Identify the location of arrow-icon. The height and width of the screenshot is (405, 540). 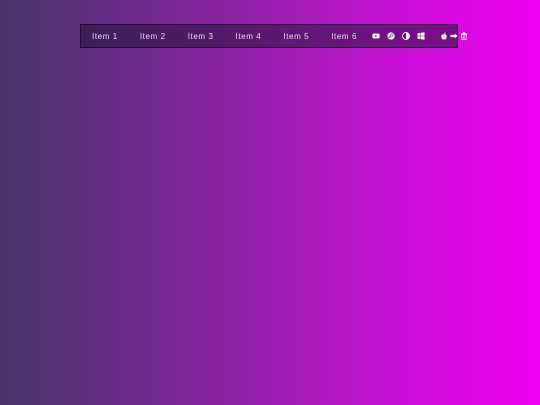
(454, 36).